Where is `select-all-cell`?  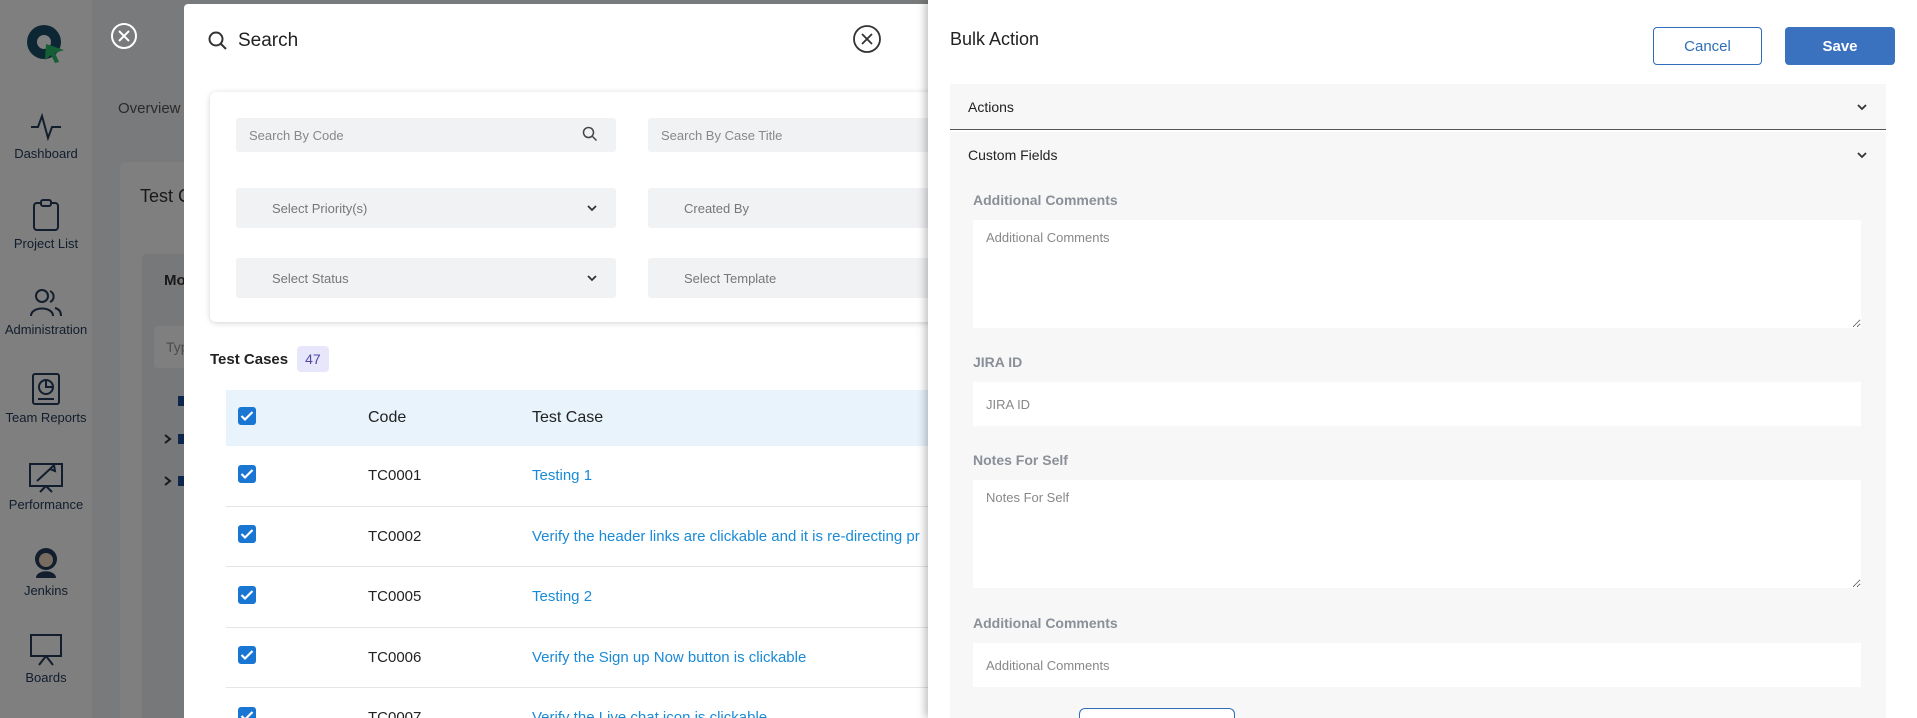 select-all-cell is located at coordinates (297, 418).